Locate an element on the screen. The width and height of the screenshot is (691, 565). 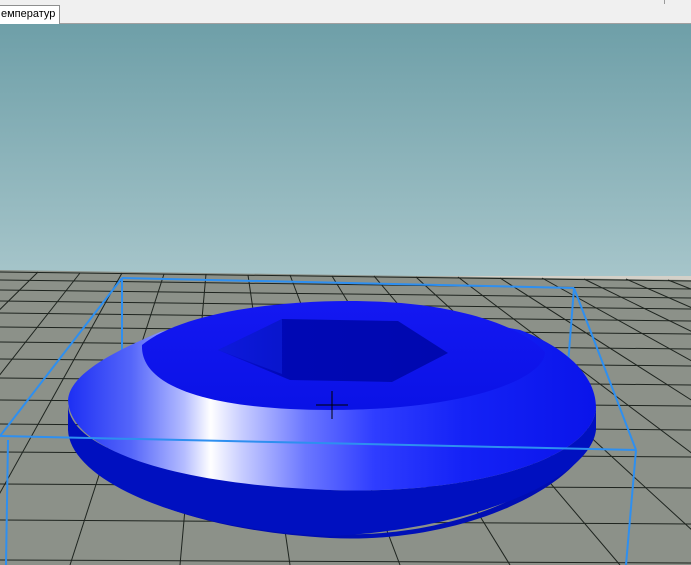
tab-strip: емператур is located at coordinates (345, 12).